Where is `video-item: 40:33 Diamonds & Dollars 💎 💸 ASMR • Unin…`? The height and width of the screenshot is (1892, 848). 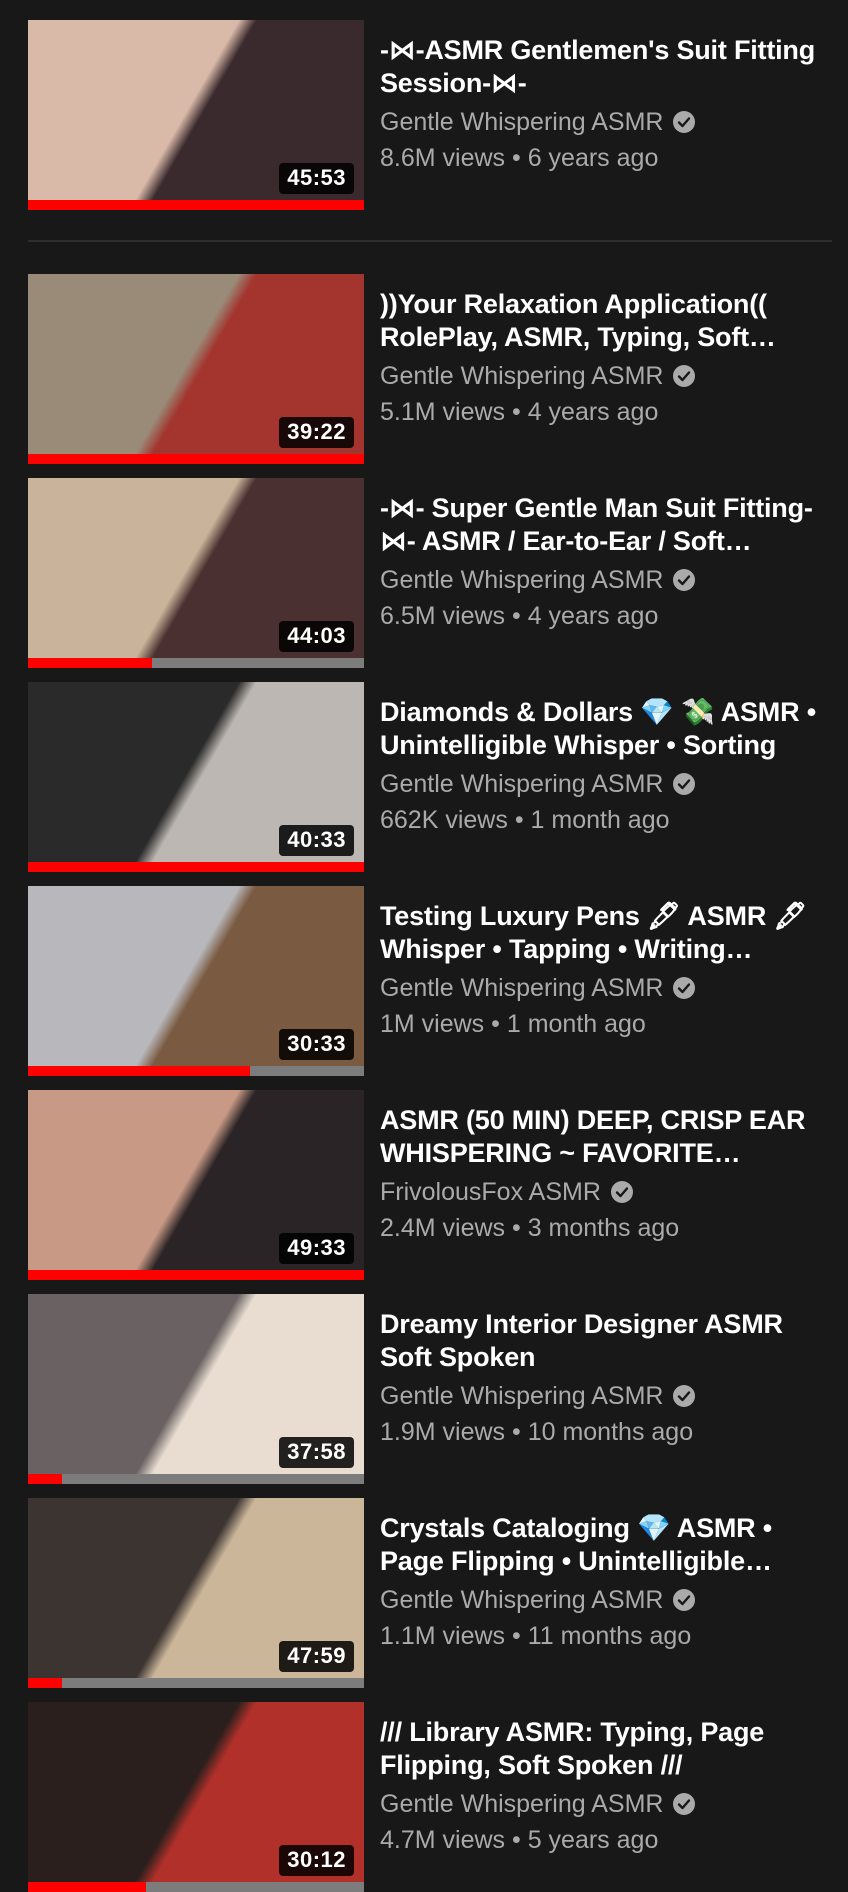 video-item: 40:33 Diamonds & Dollars 💎 💸 ASMR • Unin… is located at coordinates (428, 777).